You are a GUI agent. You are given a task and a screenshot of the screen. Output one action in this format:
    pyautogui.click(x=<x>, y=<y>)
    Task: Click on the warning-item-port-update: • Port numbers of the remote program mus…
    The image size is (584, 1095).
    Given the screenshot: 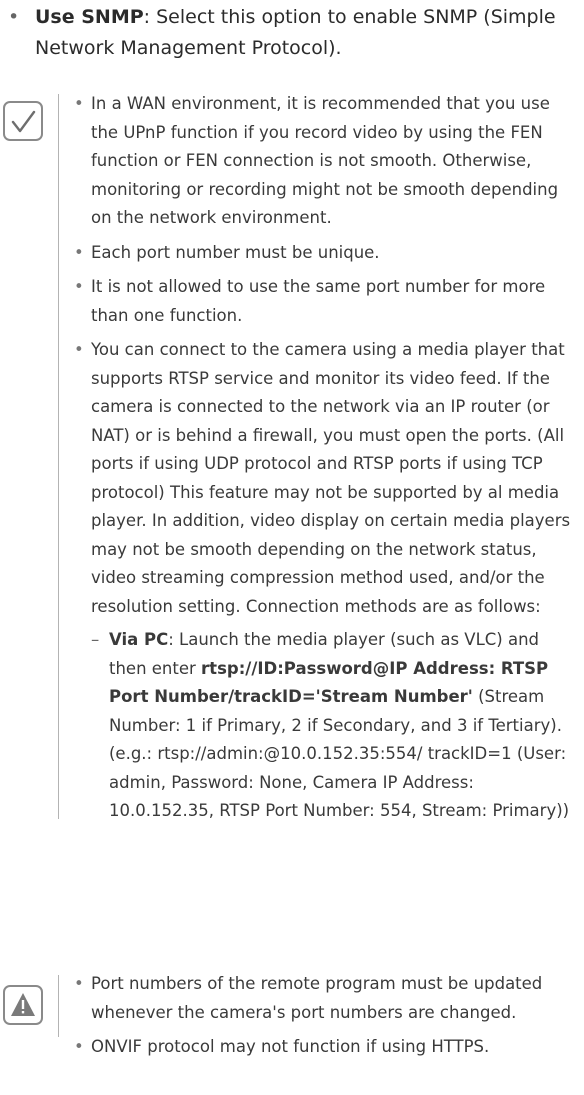 What is the action you would take?
    pyautogui.click(x=324, y=998)
    